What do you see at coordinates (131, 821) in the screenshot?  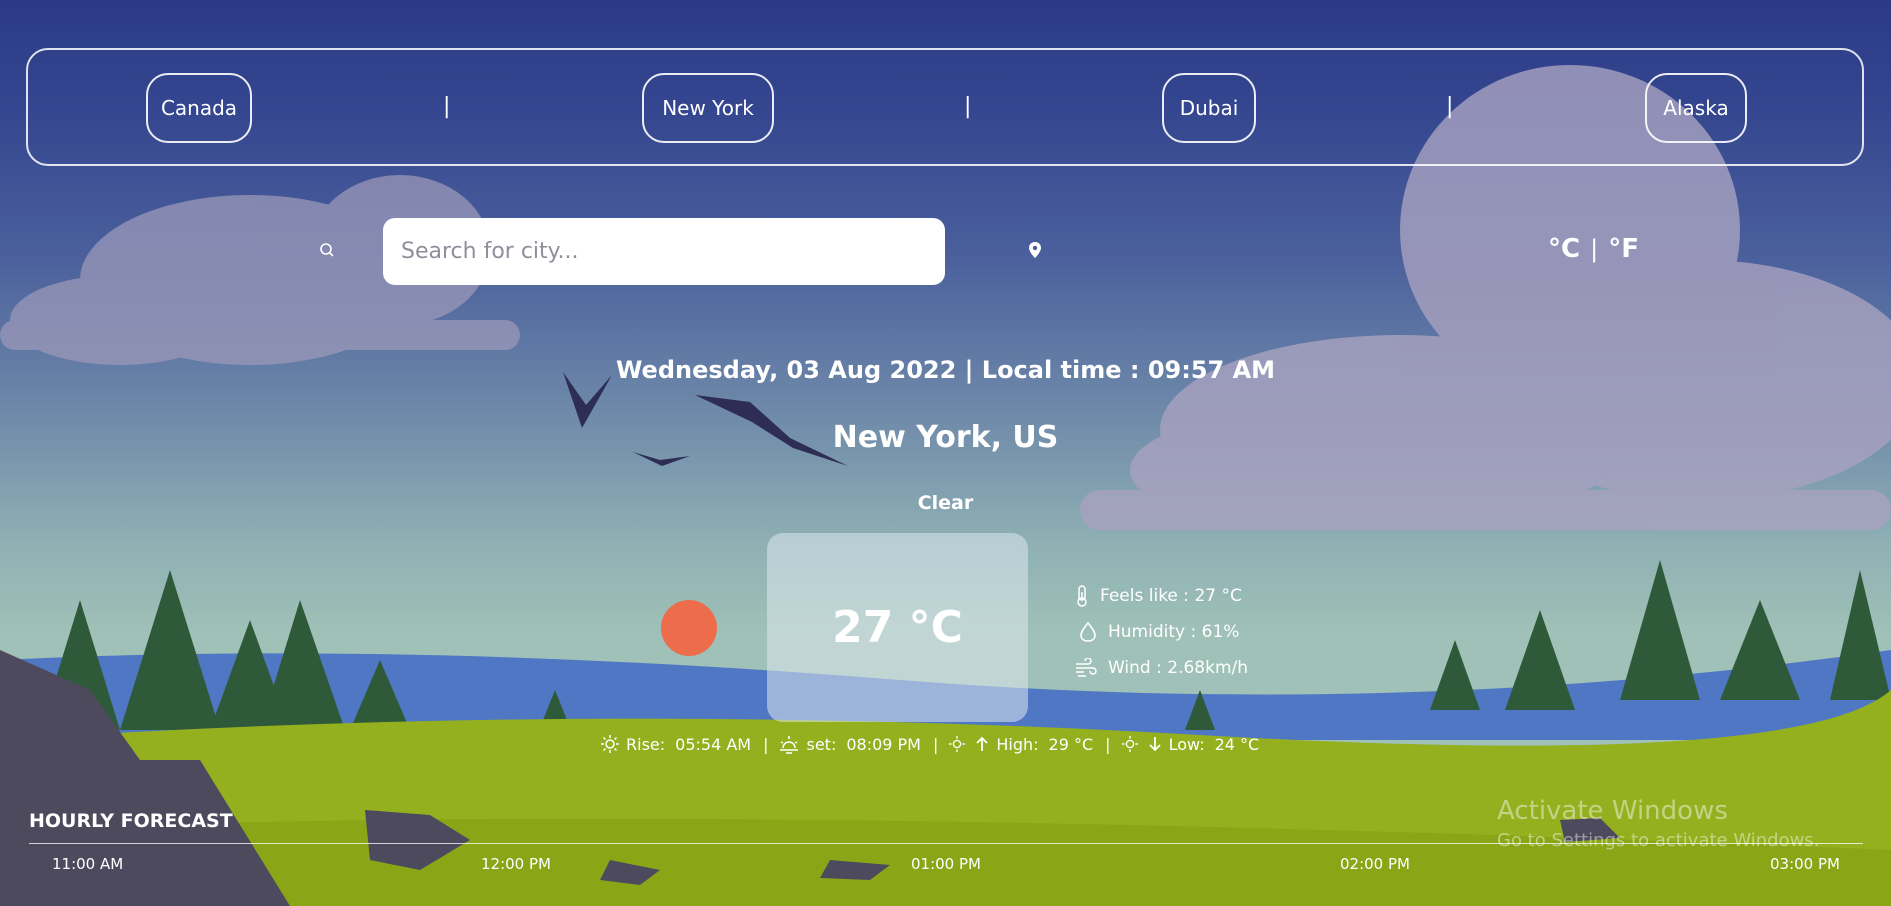 I see `hourly-forecast-title: HOURLY FORECAST` at bounding box center [131, 821].